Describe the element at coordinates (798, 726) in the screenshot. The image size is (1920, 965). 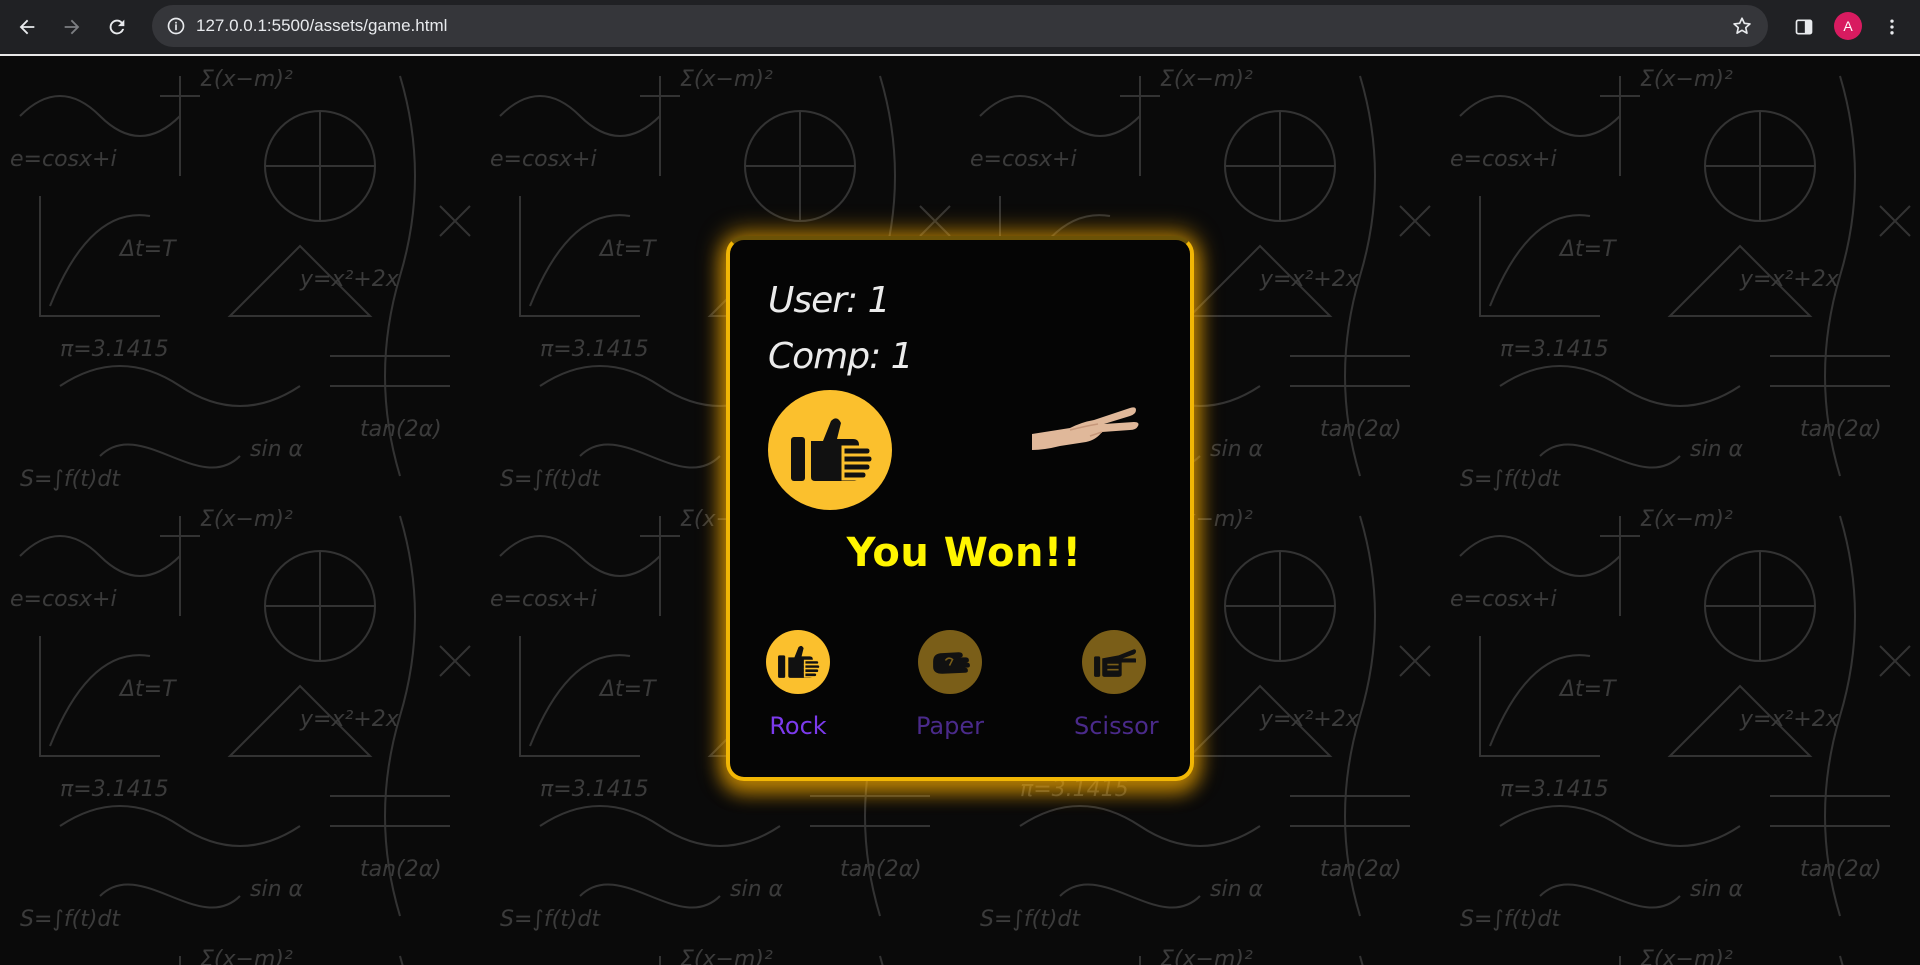
I see `choice-rock-label: Rock` at that location.